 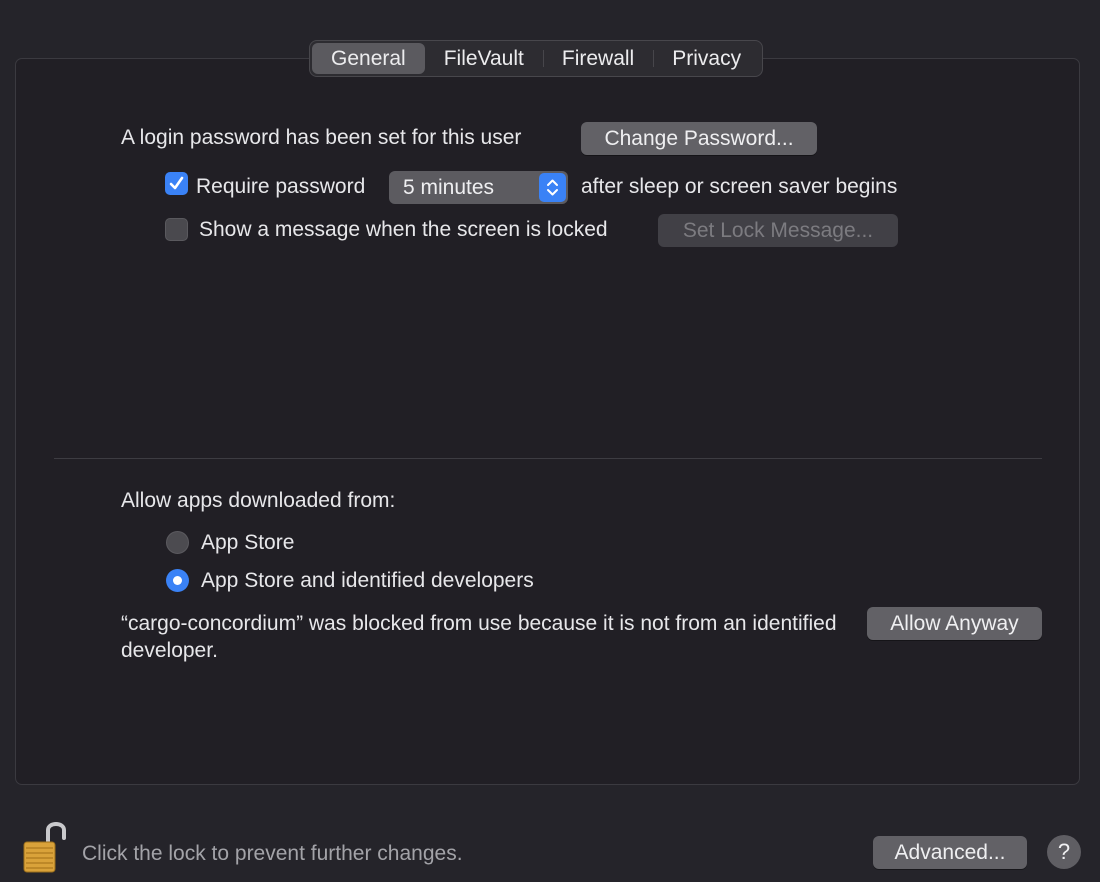 I want to click on tab-firewall: Firewall, so click(x=597, y=58).